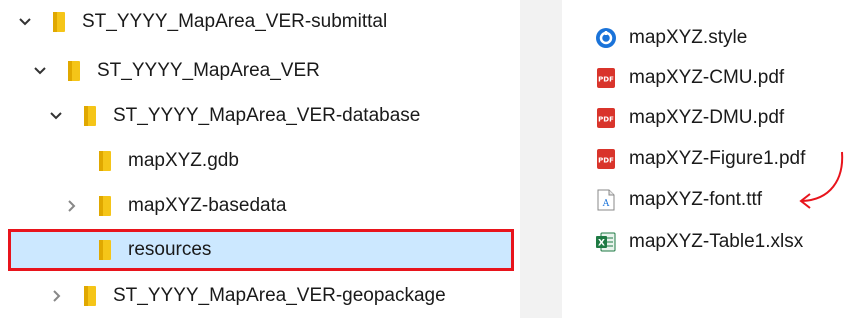  Describe the element at coordinates (170, 249) in the screenshot. I see `tree-item-label: resources` at that location.